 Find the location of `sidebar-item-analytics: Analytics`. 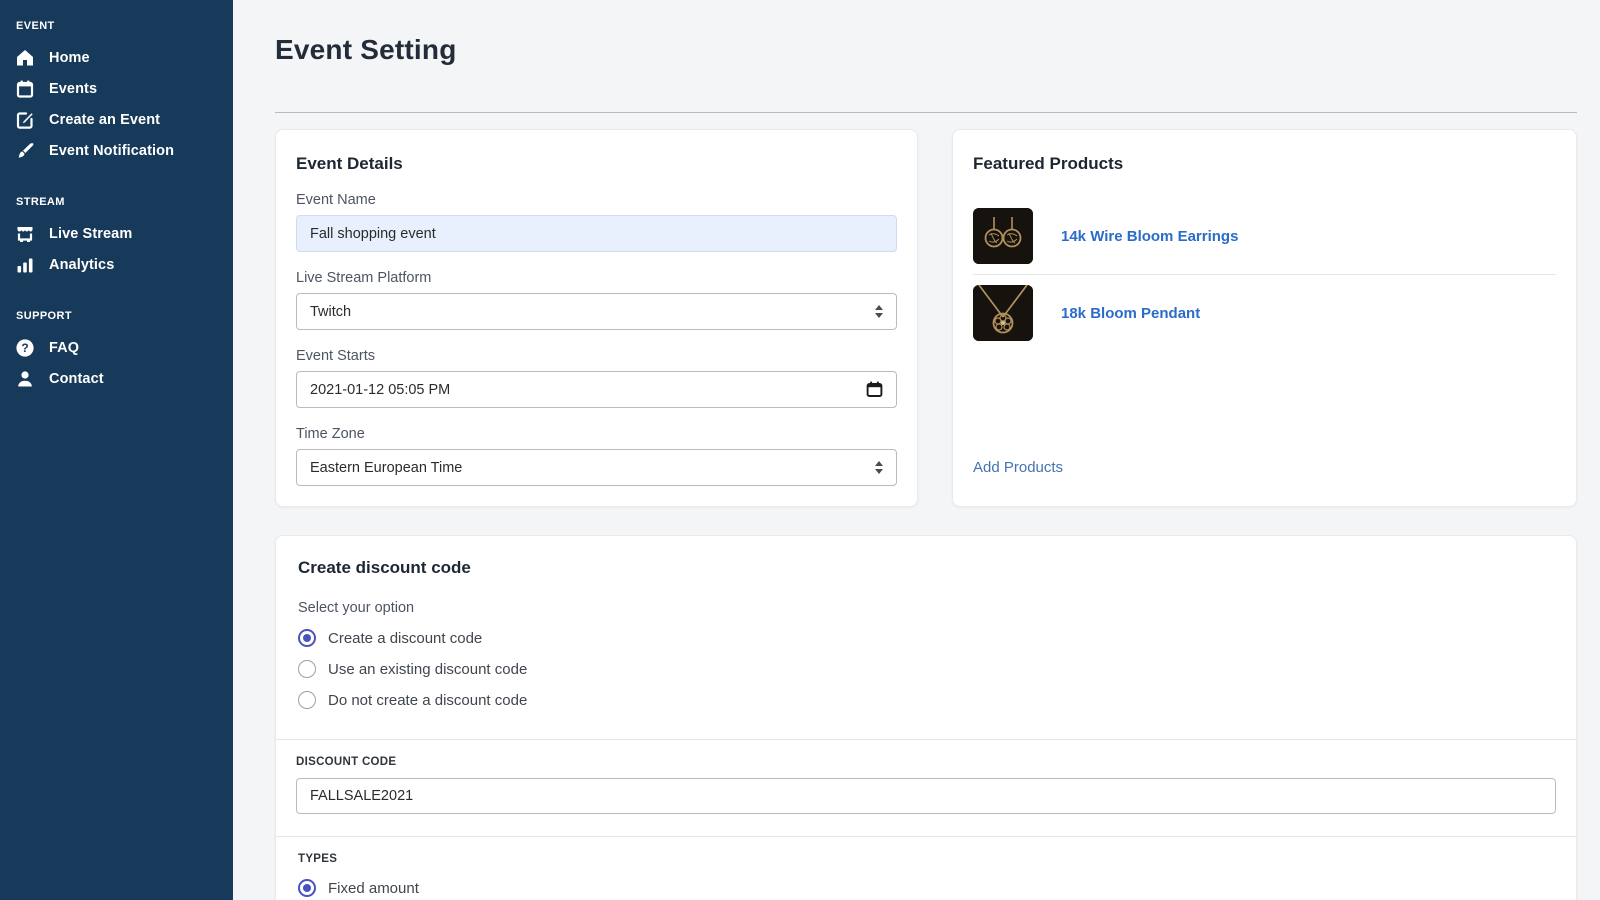

sidebar-item-analytics: Analytics is located at coordinates (123, 264).